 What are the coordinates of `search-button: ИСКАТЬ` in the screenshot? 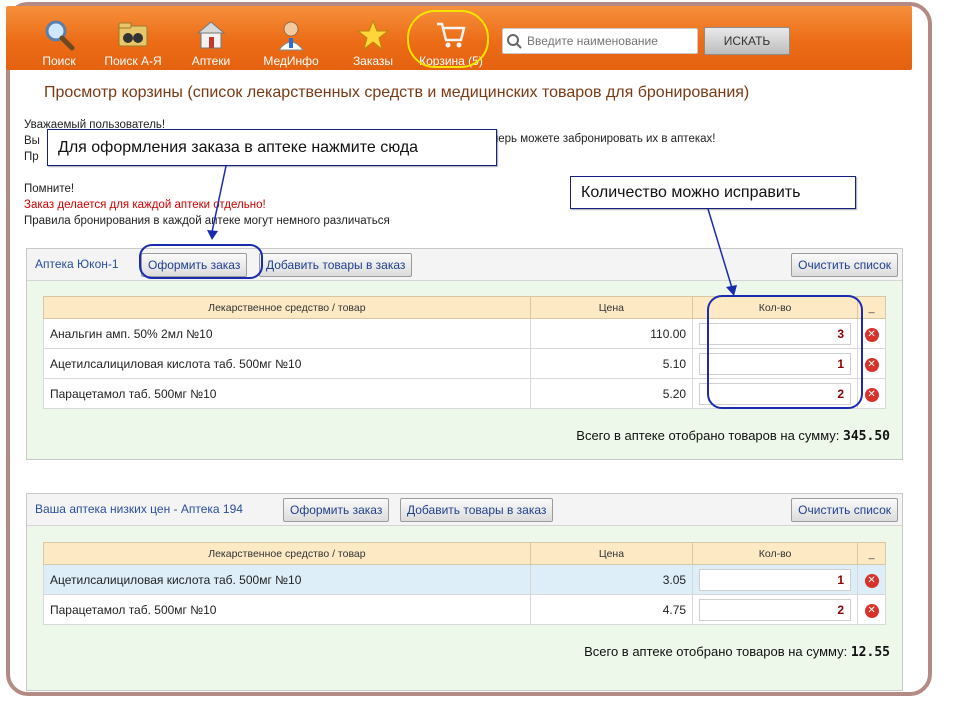 It's located at (747, 41).